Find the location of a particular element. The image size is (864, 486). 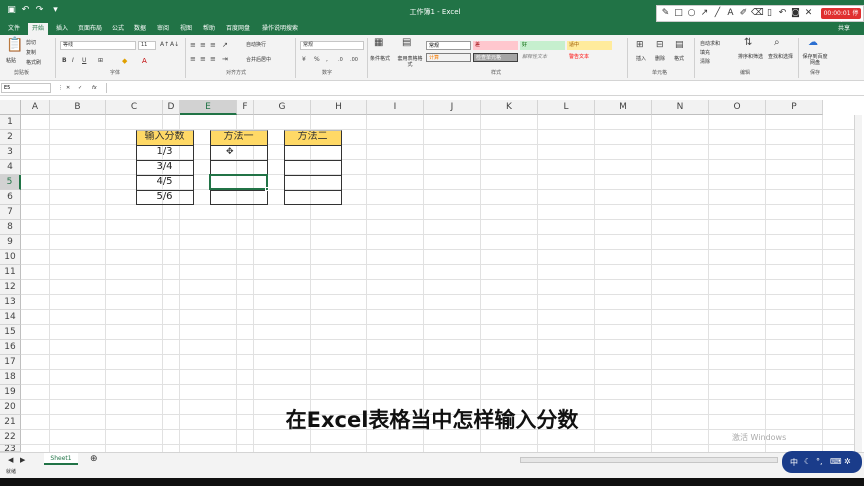

keyboard-icon: ⌨ is located at coordinates (836, 461).